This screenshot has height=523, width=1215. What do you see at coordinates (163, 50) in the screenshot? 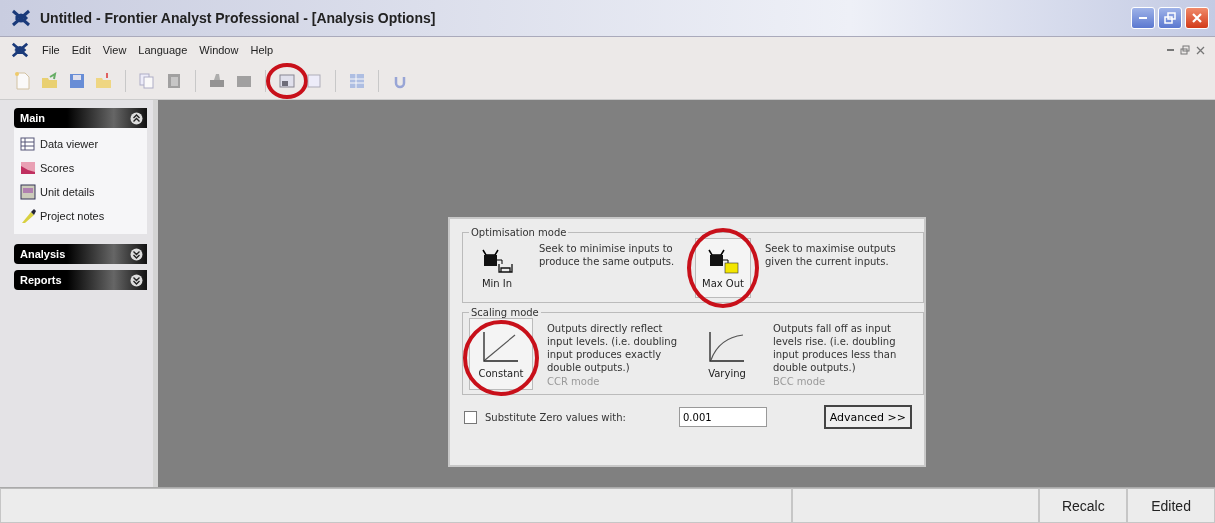
I see `menu-item: Language` at bounding box center [163, 50].